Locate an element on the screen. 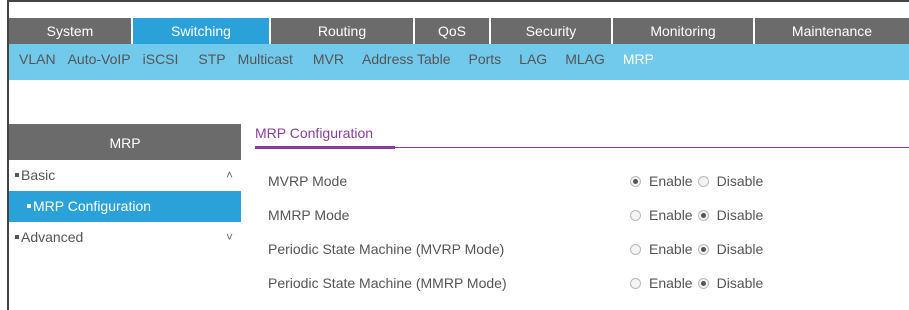 This screenshot has height=310, width=909. radio-group-mmrp-mode: Enable Disable is located at coordinates (699, 215).